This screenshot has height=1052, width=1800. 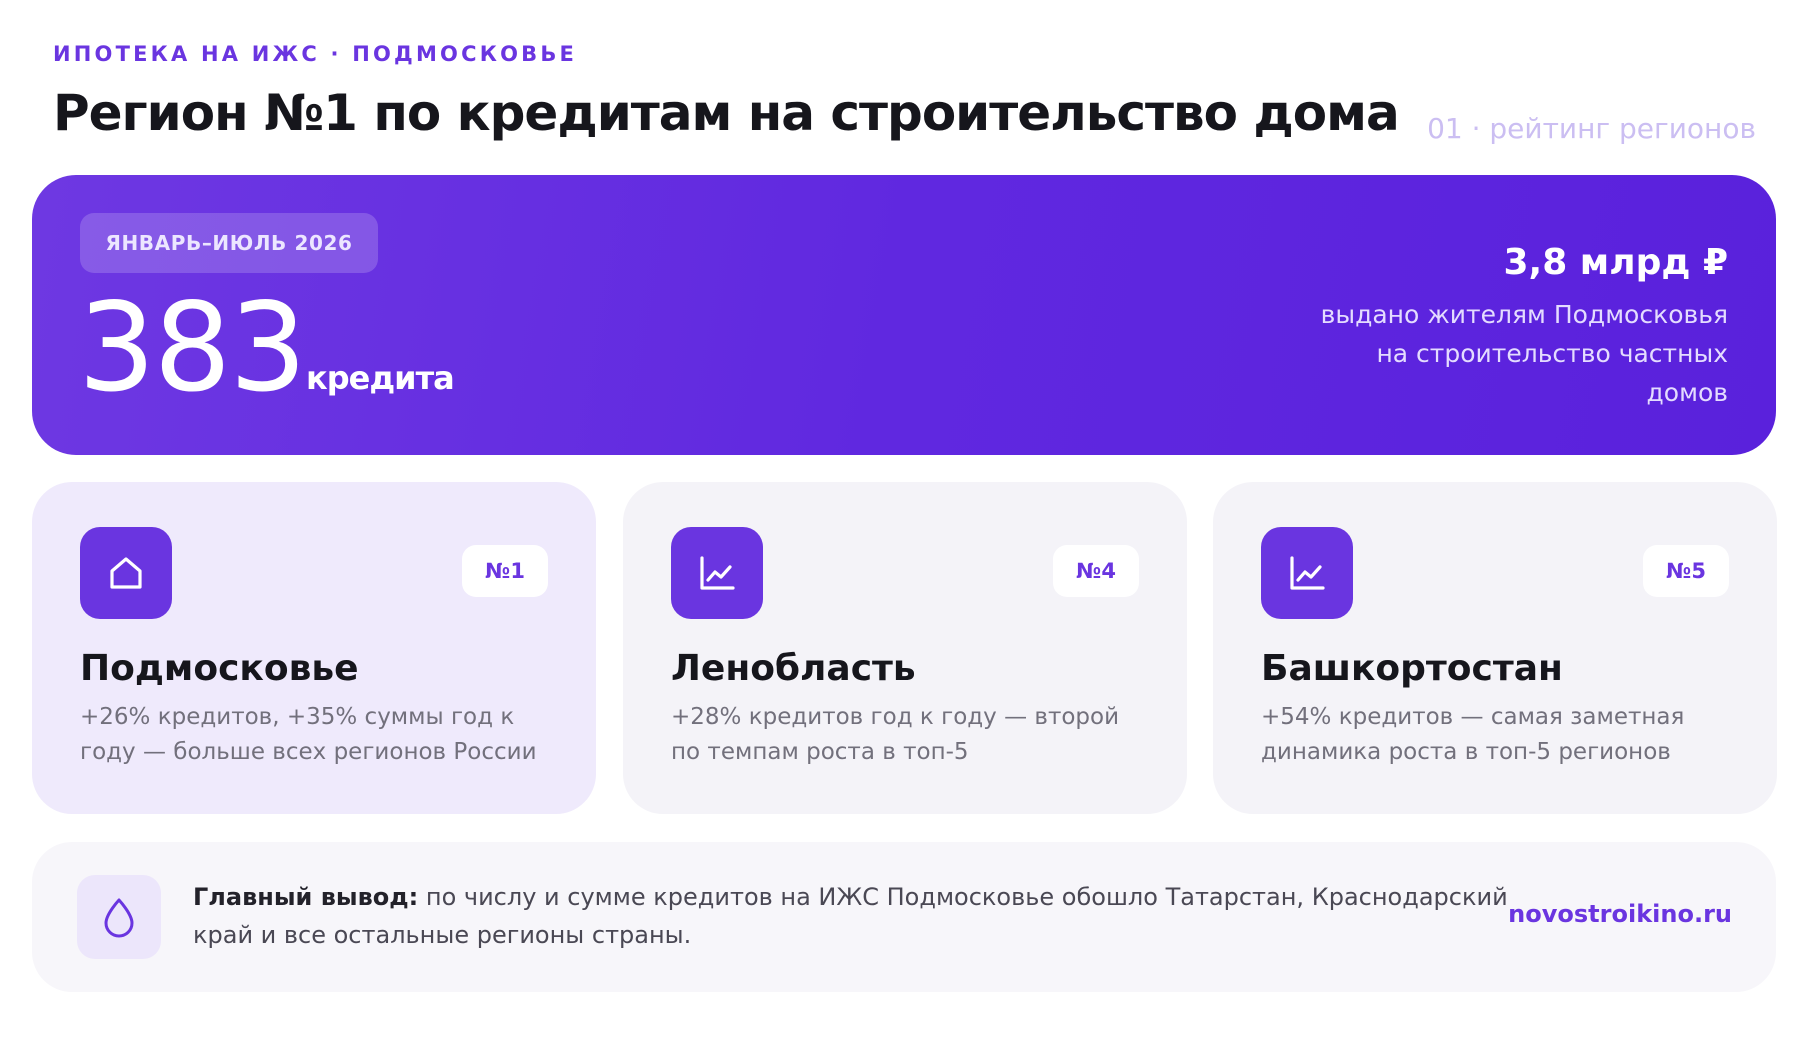 I want to click on rank-badge: №4, so click(x=1096, y=571).